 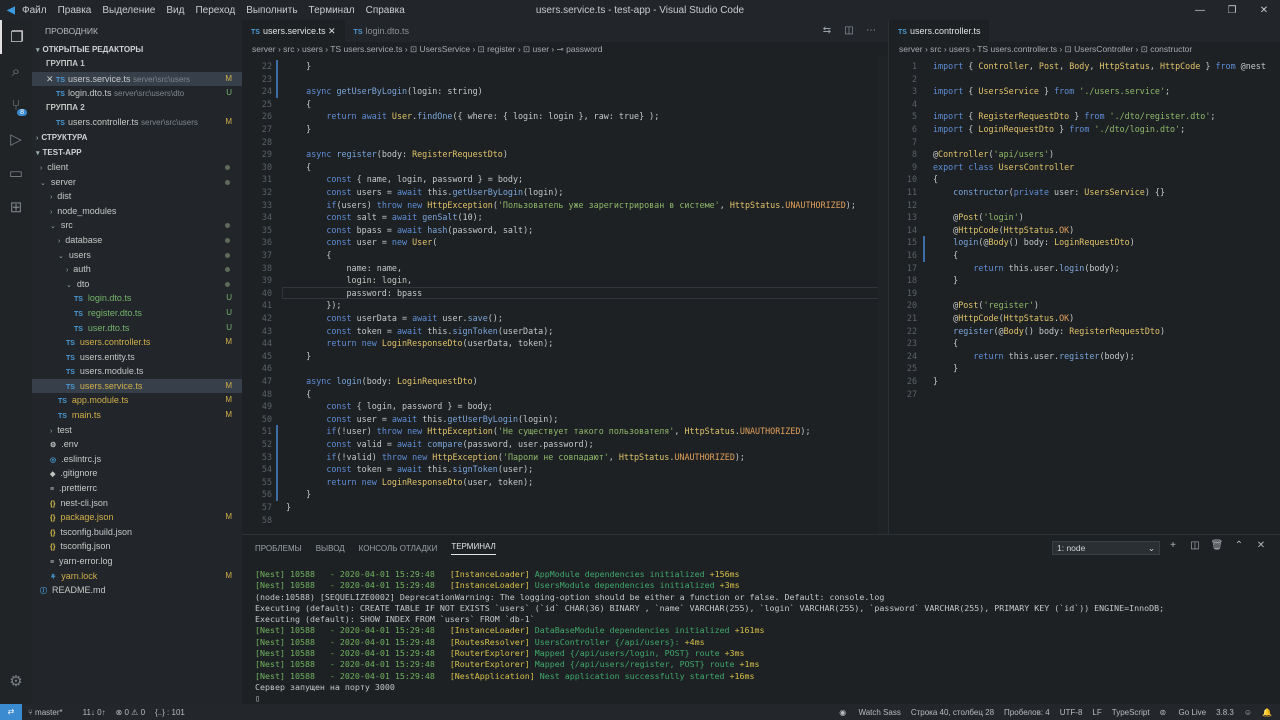 What do you see at coordinates (137, 444) in the screenshot?
I see `tree-item: ⚙ .env` at bounding box center [137, 444].